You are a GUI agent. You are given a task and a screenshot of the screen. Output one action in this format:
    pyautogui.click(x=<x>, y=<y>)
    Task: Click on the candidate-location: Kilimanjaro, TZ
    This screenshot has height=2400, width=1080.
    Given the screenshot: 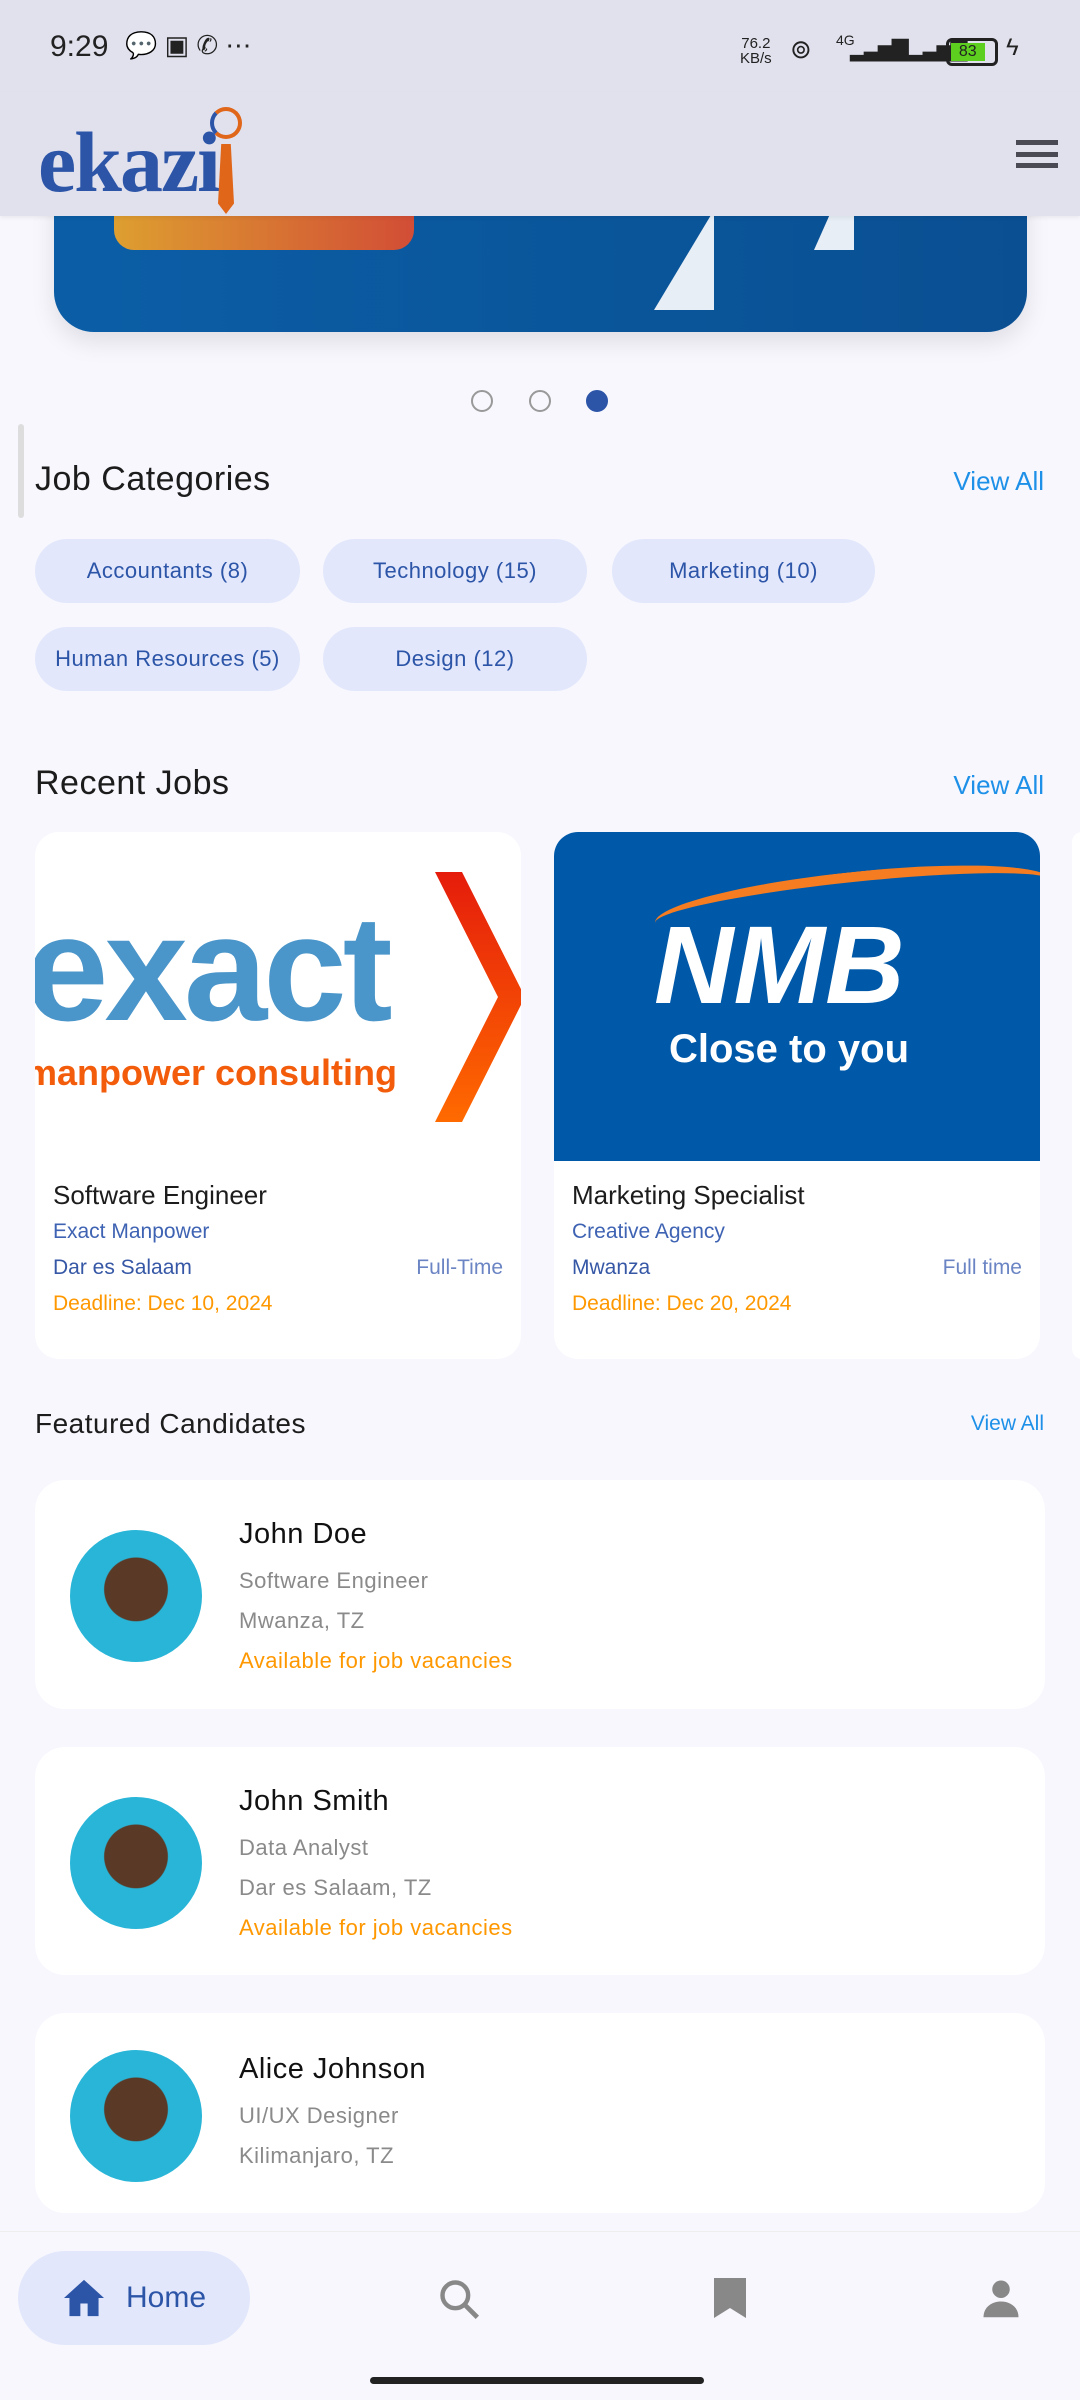 What is the action you would take?
    pyautogui.click(x=317, y=2155)
    